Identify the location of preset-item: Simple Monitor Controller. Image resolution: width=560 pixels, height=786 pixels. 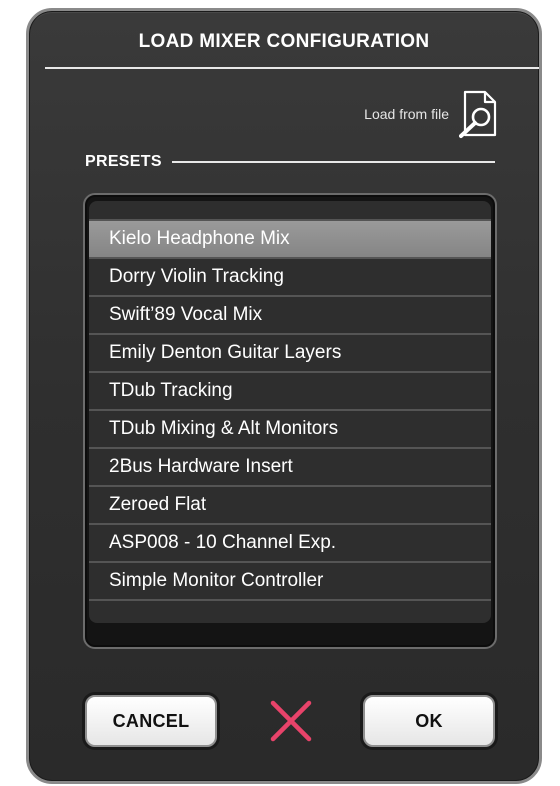
(290, 582).